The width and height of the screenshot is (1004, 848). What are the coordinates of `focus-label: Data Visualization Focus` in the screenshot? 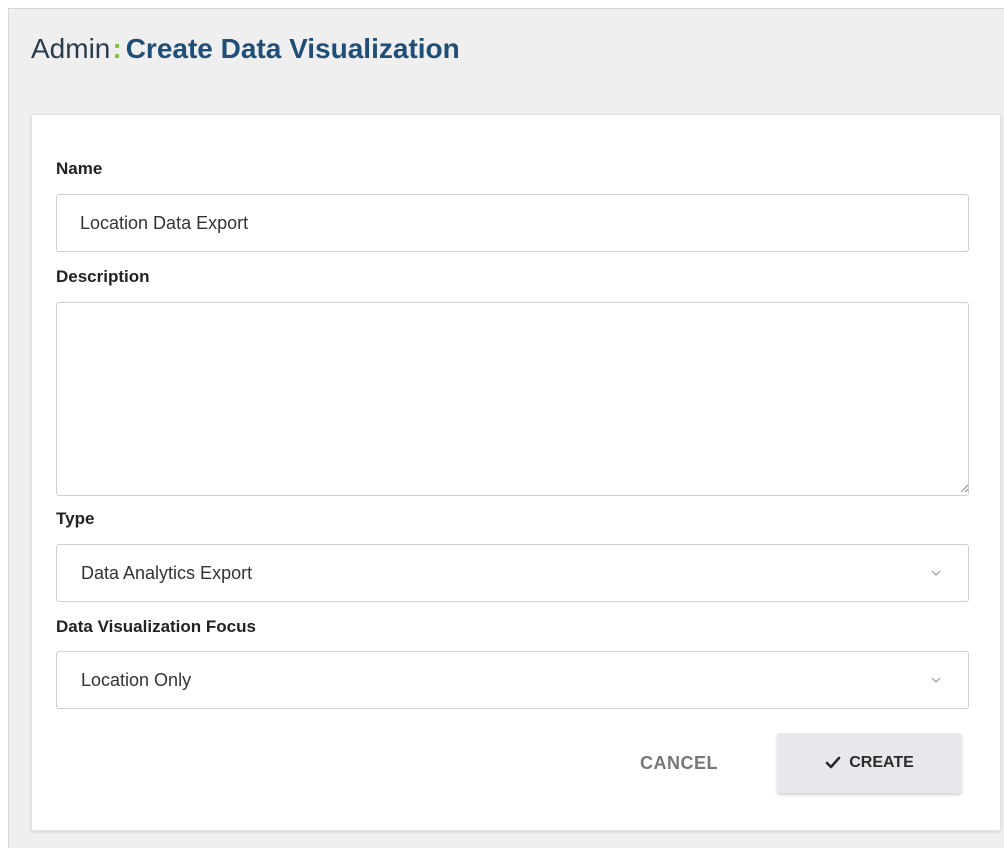 It's located at (156, 626).